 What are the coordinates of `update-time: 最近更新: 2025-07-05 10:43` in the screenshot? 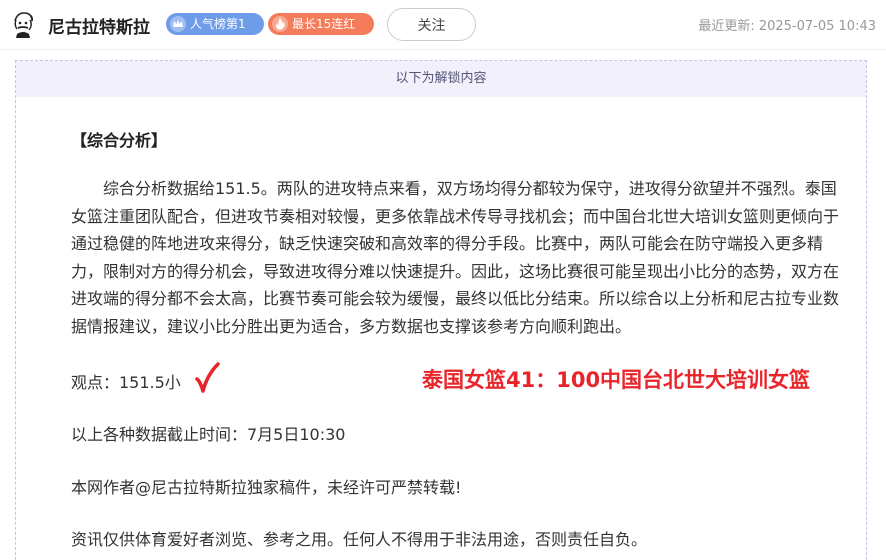 It's located at (787, 24).